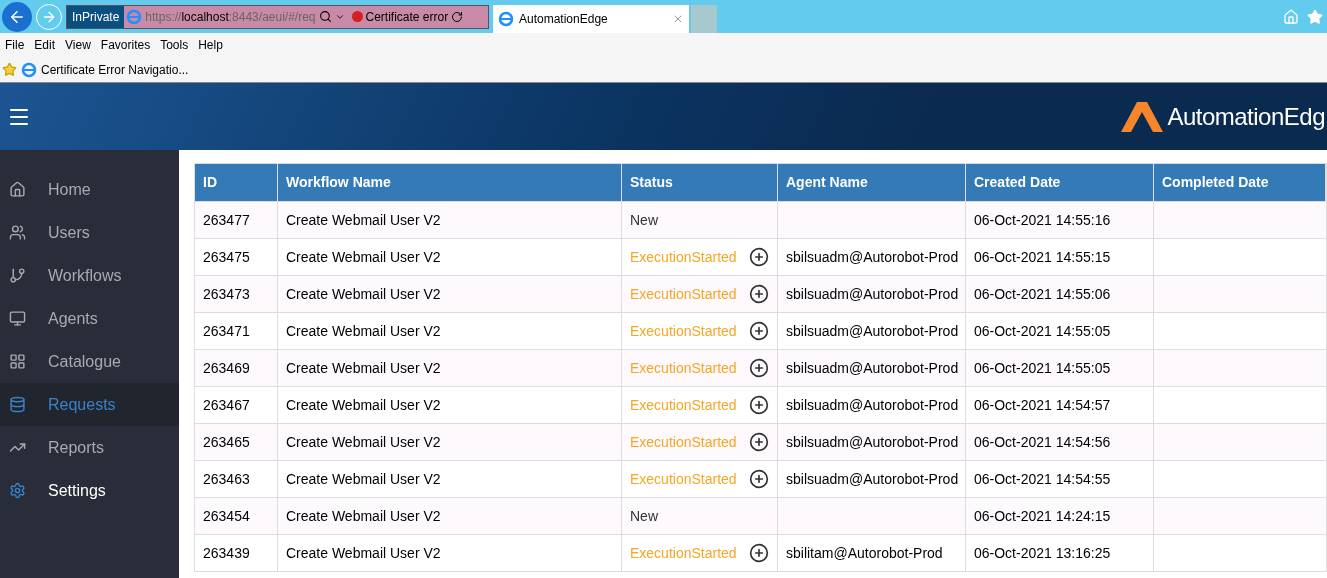  What do you see at coordinates (407, 16) in the screenshot?
I see `certificate-error: Certificate error` at bounding box center [407, 16].